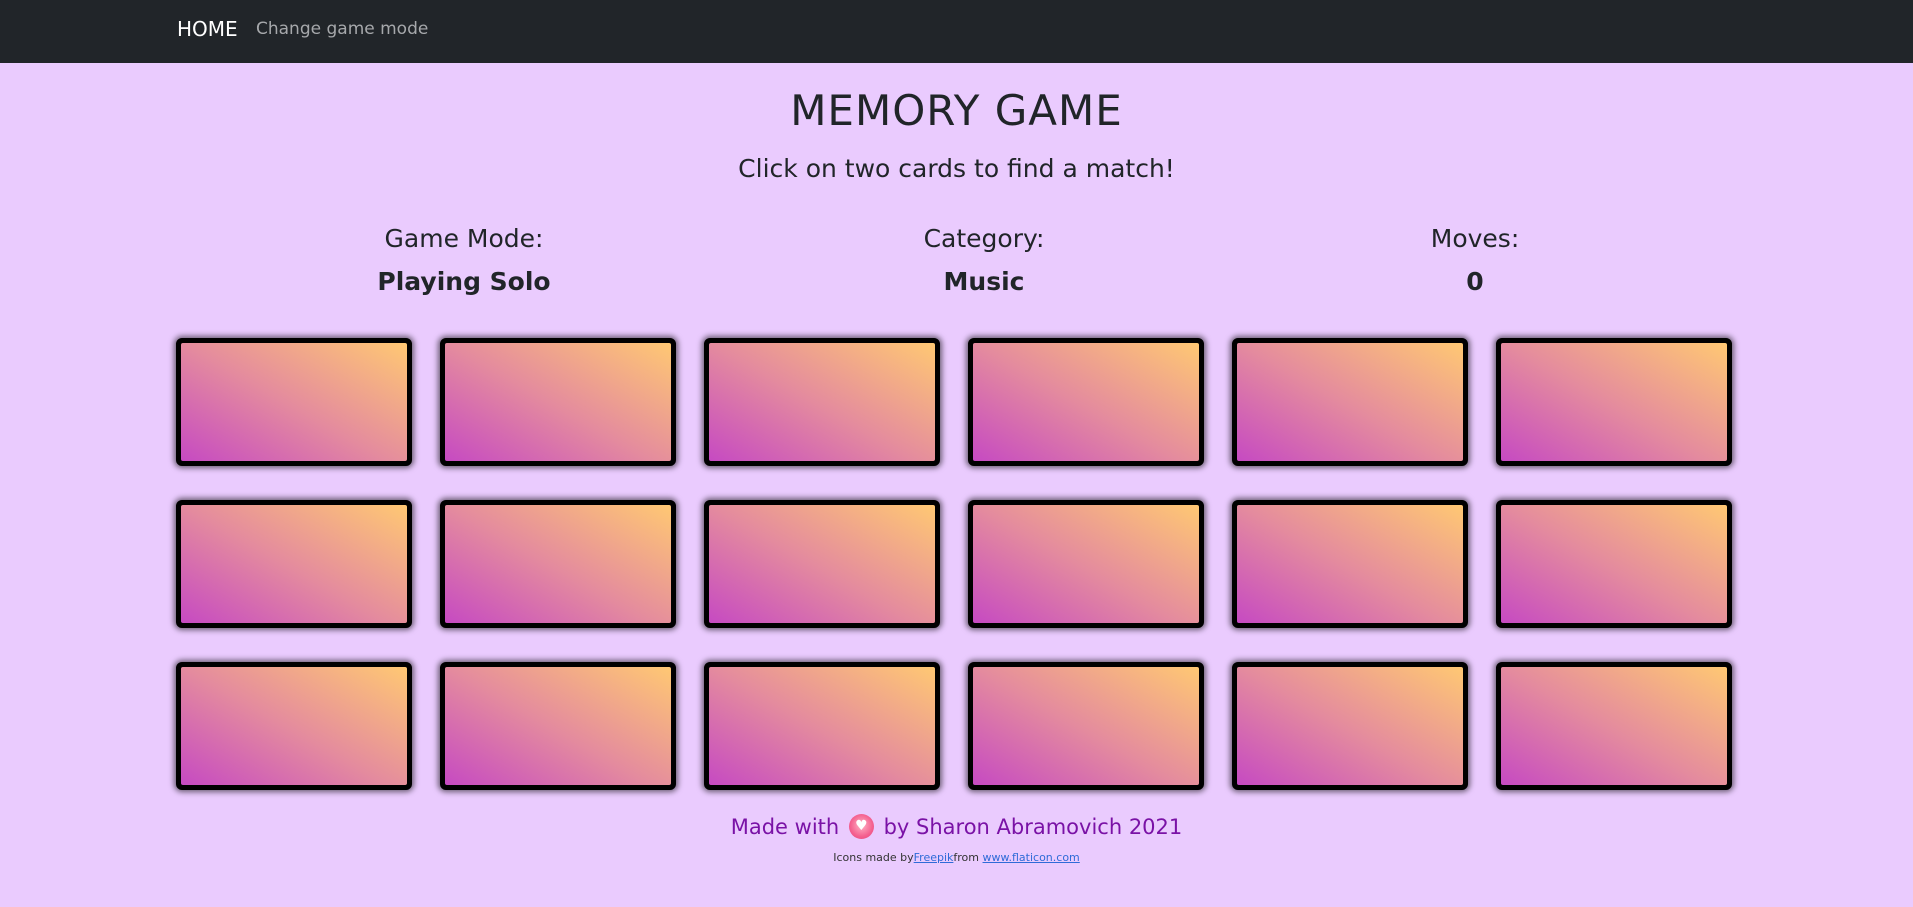 The height and width of the screenshot is (907, 1913). What do you see at coordinates (1475, 281) in the screenshot?
I see `moves-value: 0` at bounding box center [1475, 281].